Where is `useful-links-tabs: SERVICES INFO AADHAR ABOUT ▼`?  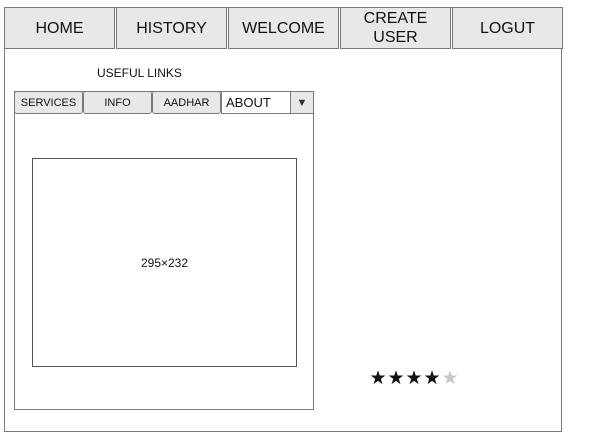 useful-links-tabs: SERVICES INFO AADHAR ABOUT ▼ is located at coordinates (164, 102).